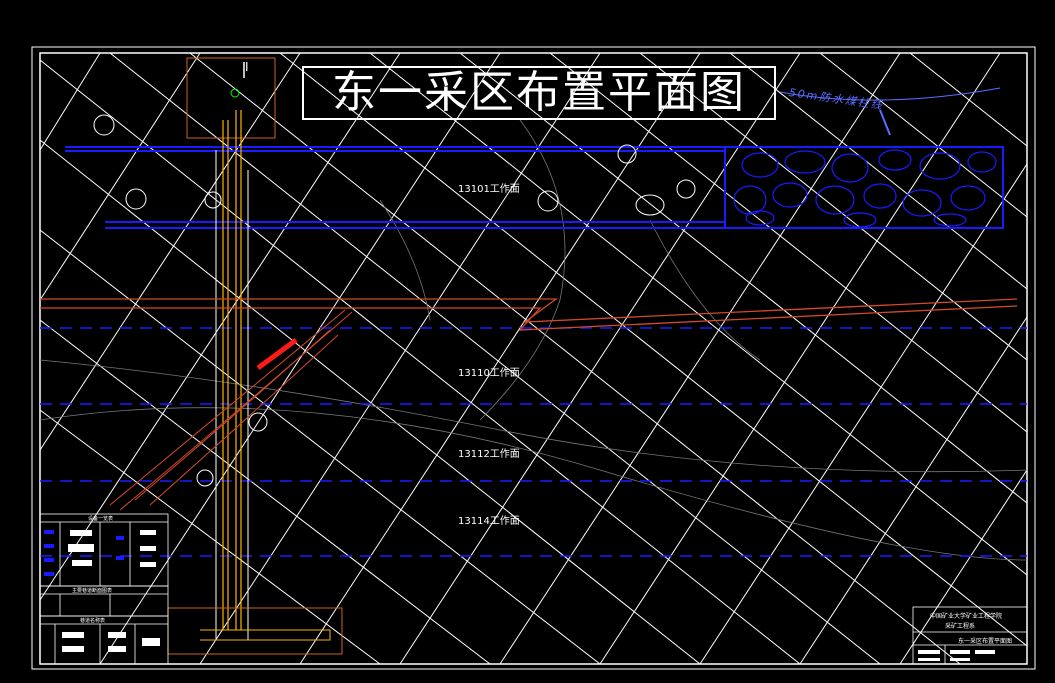 This screenshot has height=683, width=1055. What do you see at coordinates (885, 122) in the screenshot?
I see `river-arrow` at bounding box center [885, 122].